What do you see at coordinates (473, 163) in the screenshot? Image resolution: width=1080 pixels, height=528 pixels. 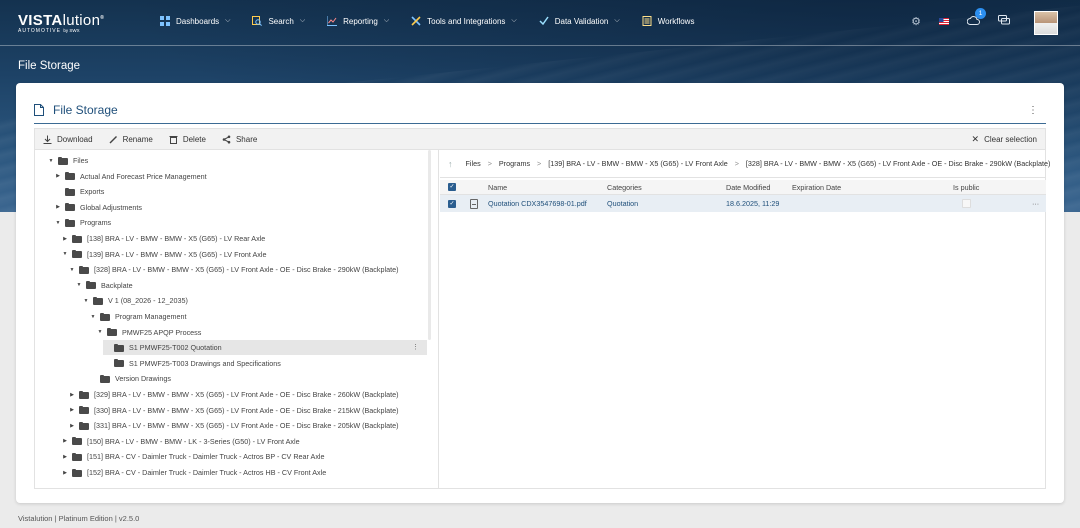 I see `breadcrumb-item: Files` at bounding box center [473, 163].